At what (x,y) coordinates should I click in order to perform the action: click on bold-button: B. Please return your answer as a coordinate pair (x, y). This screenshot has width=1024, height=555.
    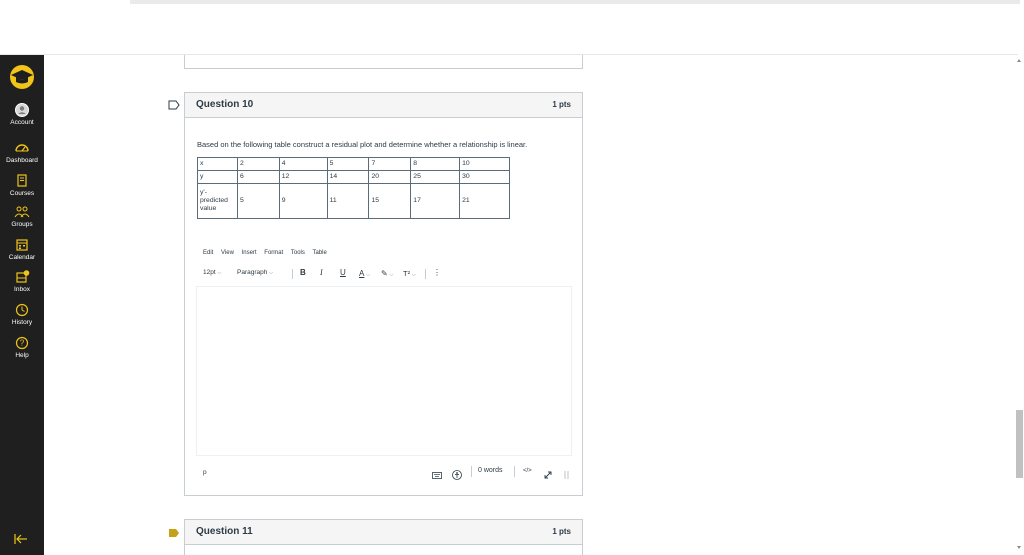
    Looking at the image, I should click on (303, 272).